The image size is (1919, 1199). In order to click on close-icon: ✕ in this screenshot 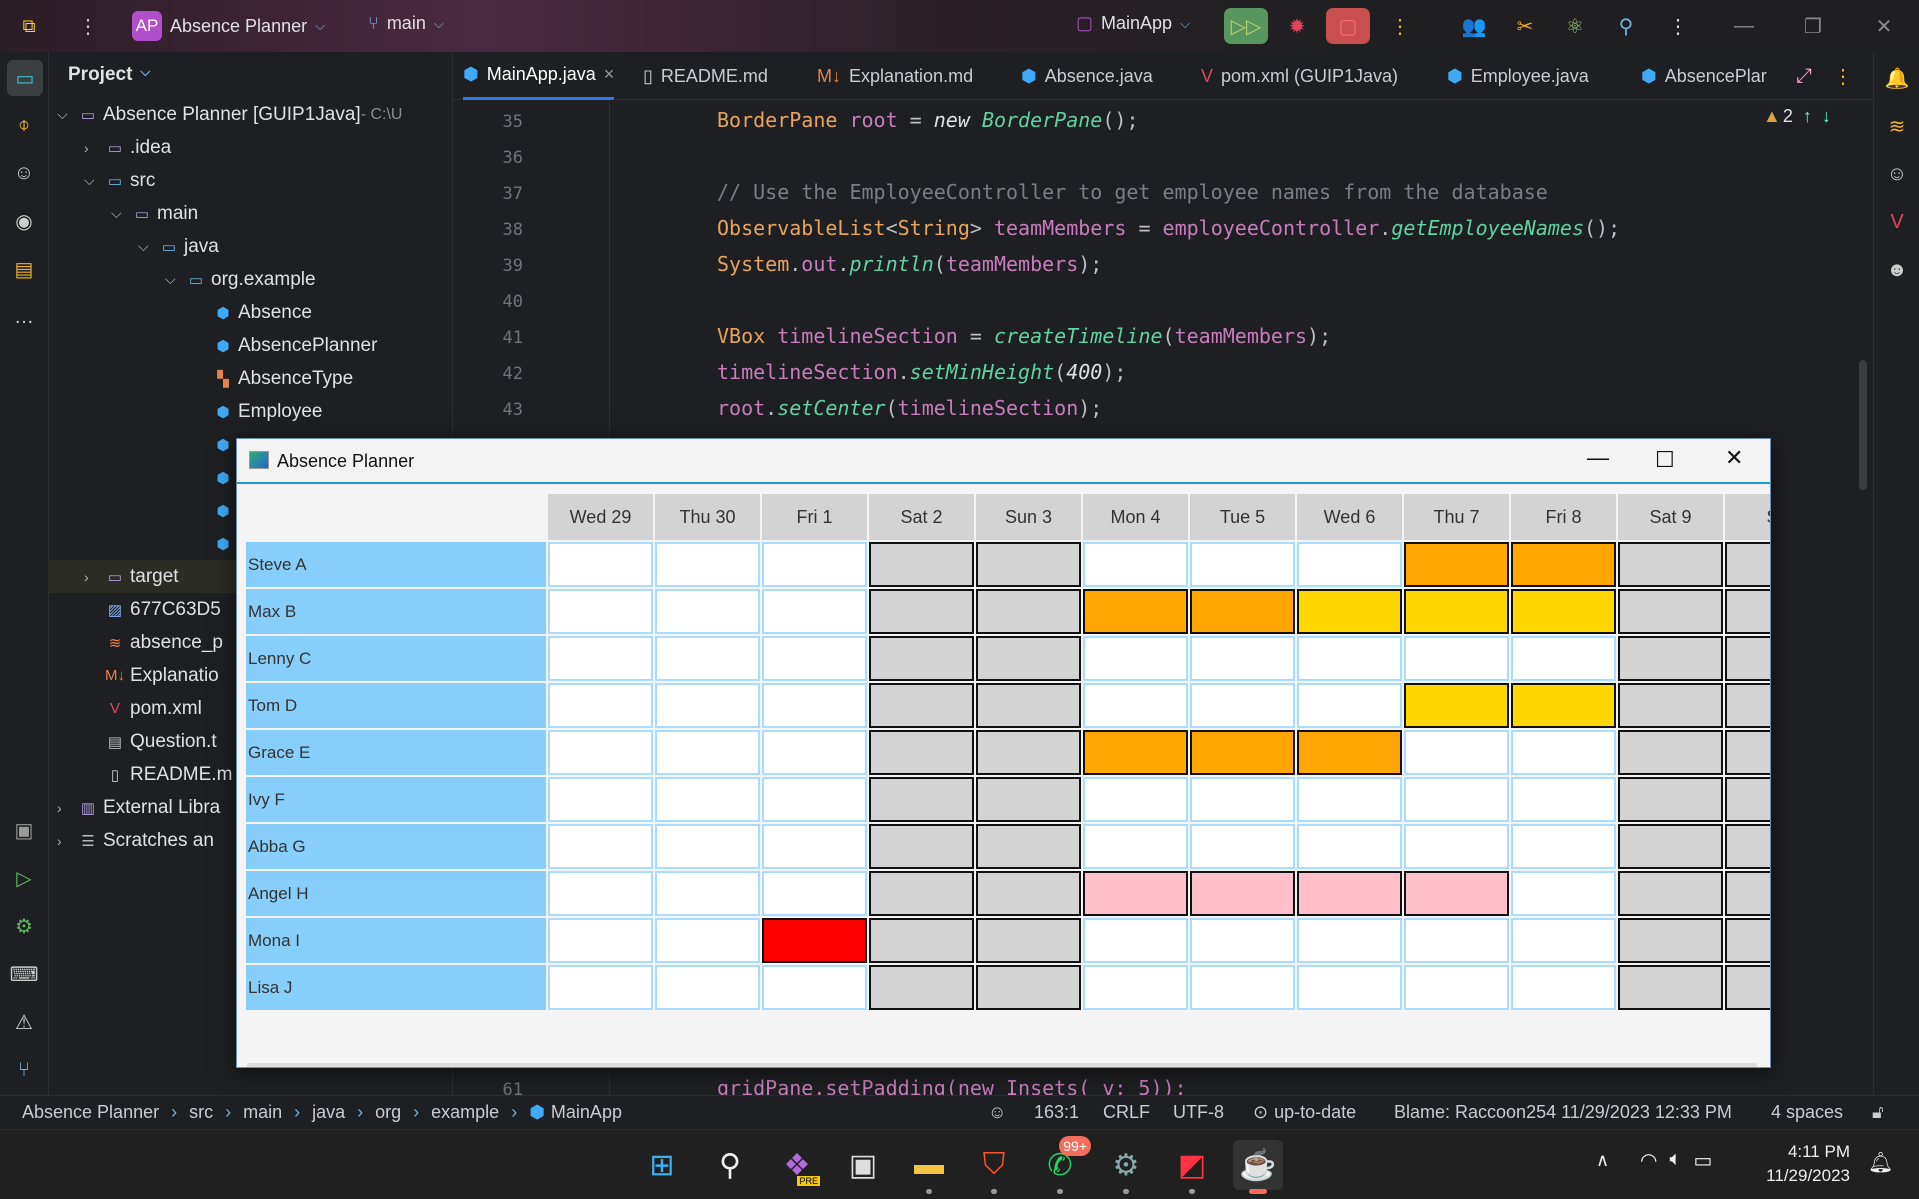, I will do `click(1884, 26)`.